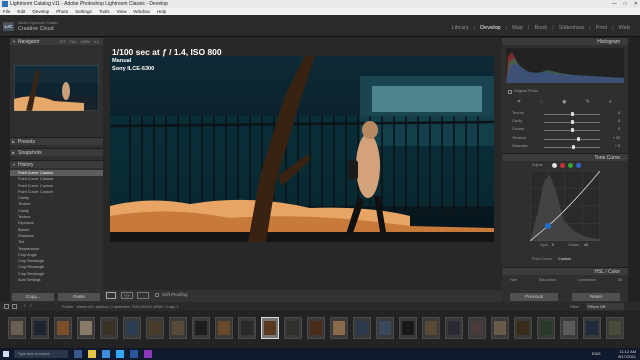  What do you see at coordinates (56, 141) in the screenshot?
I see `presets-header: ▶ Presets` at bounding box center [56, 141].